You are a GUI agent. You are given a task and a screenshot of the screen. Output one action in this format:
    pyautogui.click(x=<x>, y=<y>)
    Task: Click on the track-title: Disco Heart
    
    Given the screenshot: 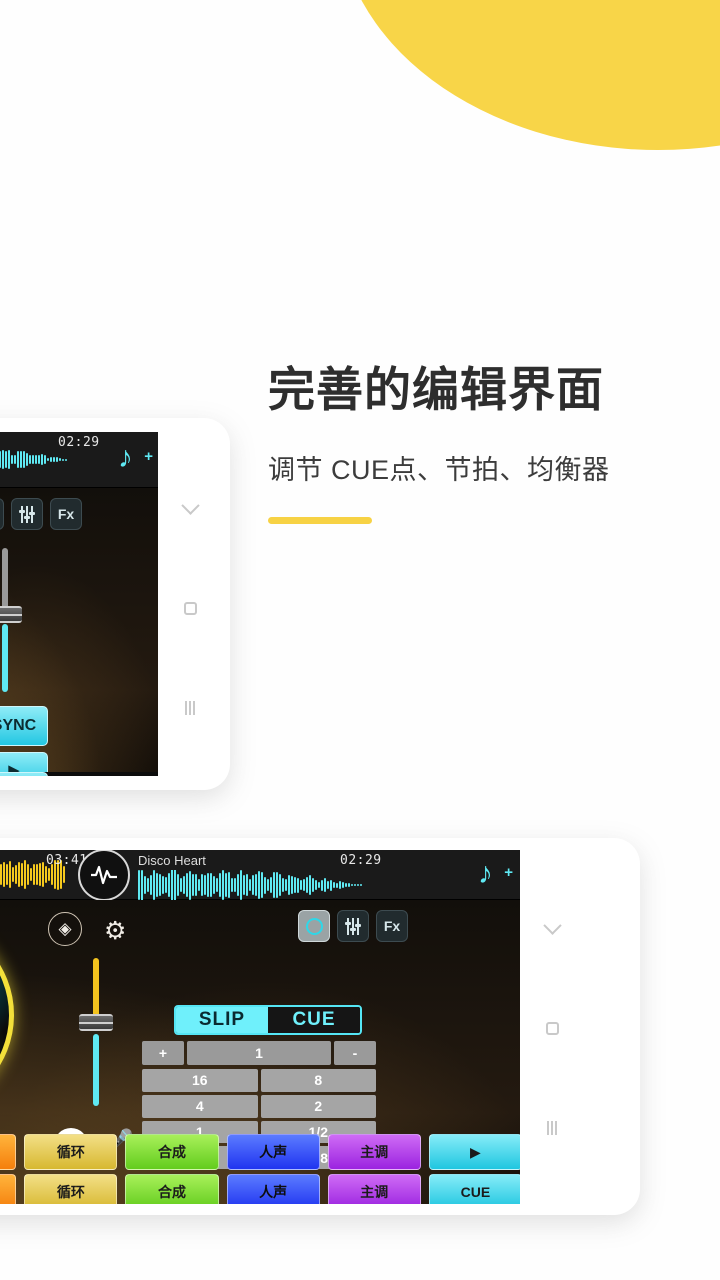 What is the action you would take?
    pyautogui.click(x=172, y=860)
    